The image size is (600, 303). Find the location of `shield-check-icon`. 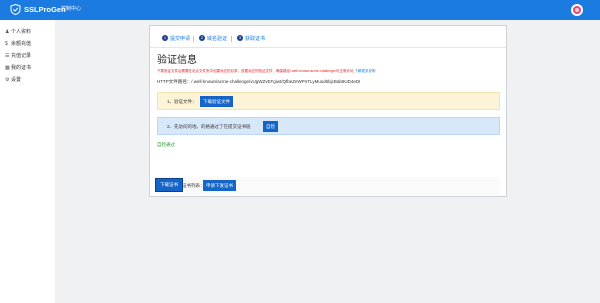

shield-check-icon is located at coordinates (15, 9).